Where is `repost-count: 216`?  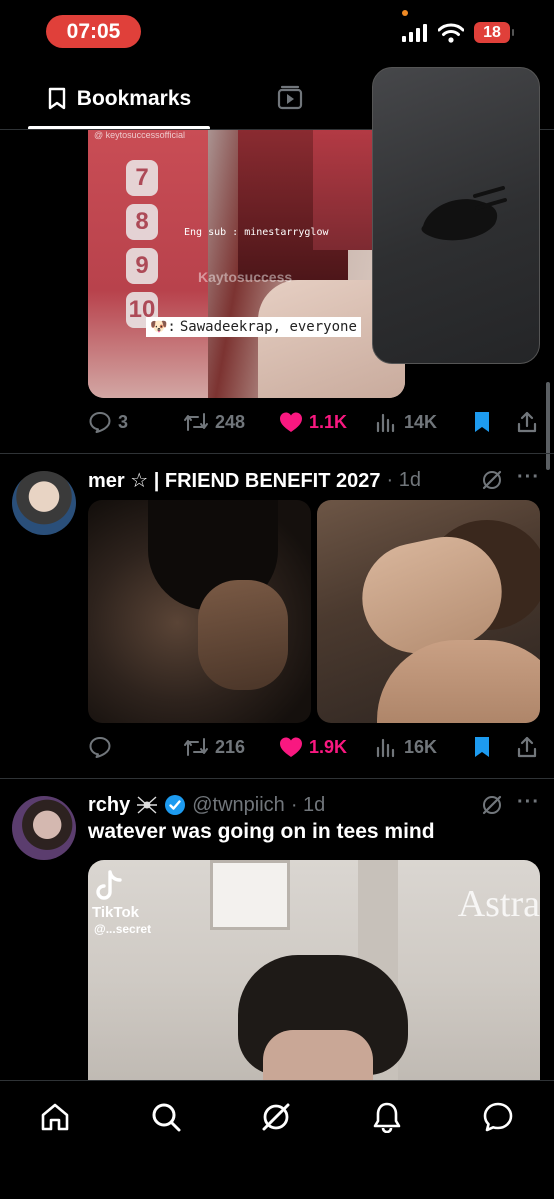
repost-count: 216 is located at coordinates (230, 746).